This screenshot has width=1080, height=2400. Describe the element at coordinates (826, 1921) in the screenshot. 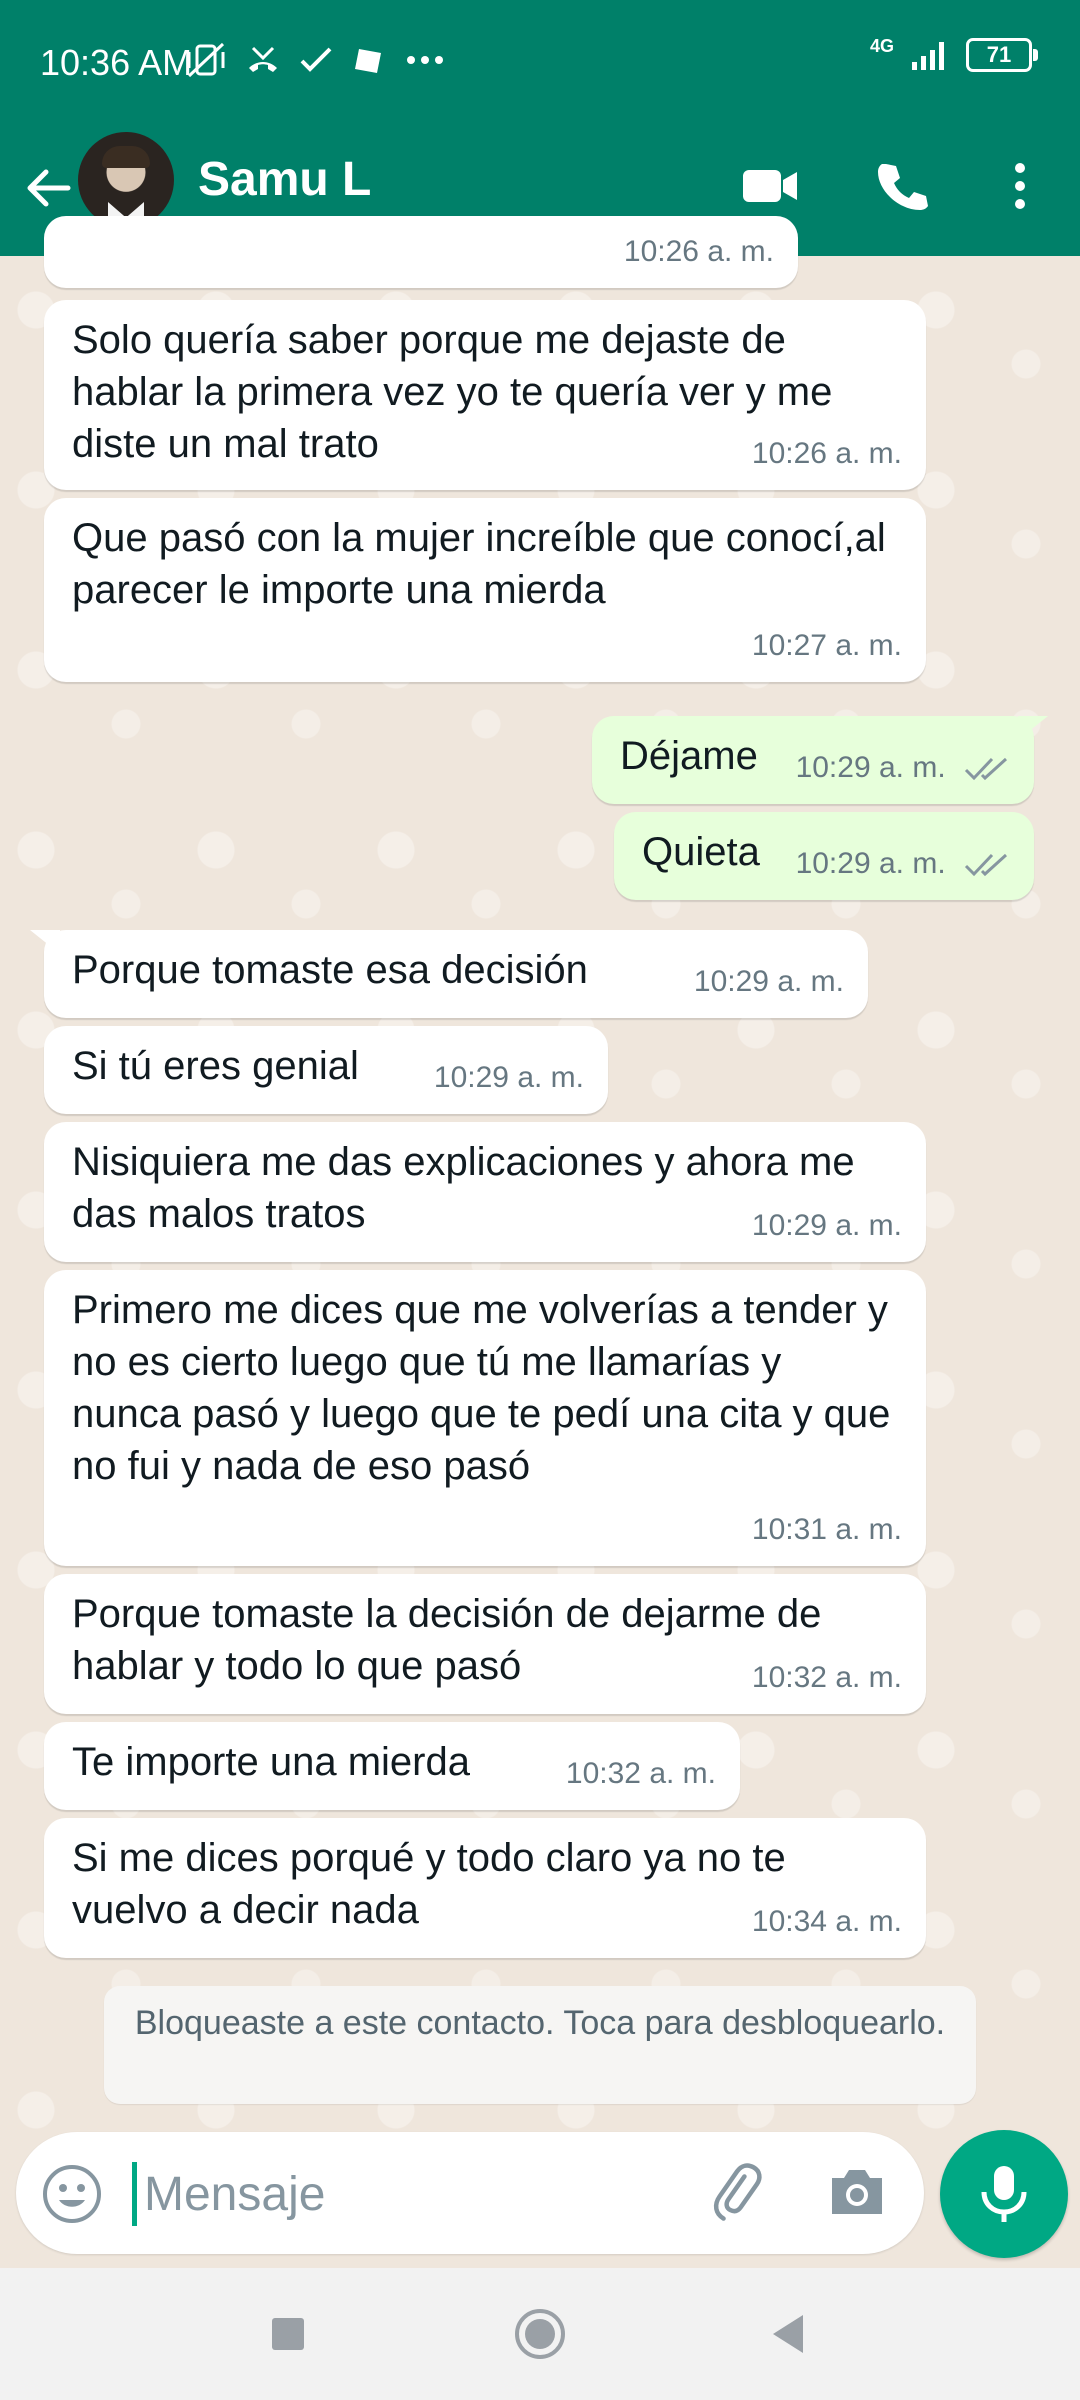

I see `message-time: 10:34 a. m.` at that location.